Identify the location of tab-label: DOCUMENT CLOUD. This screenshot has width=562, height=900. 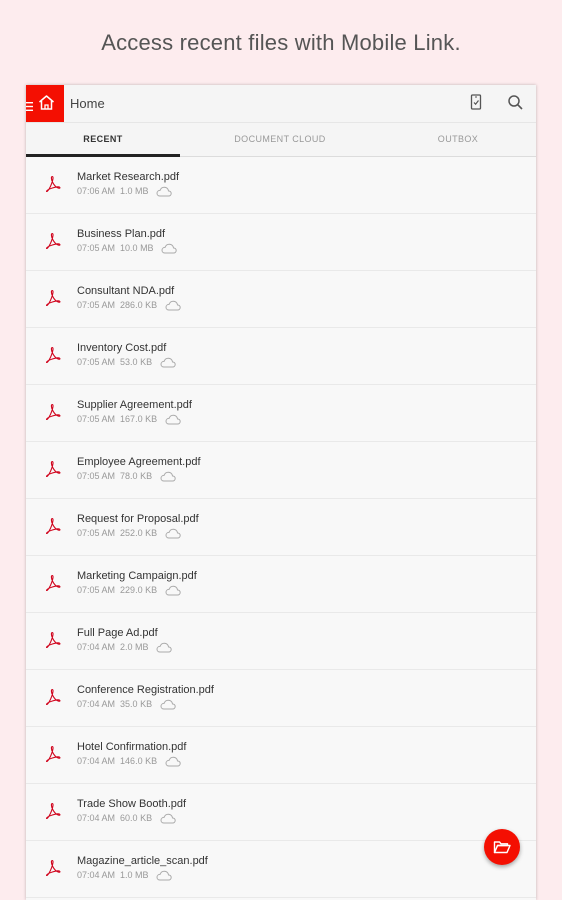
(280, 139).